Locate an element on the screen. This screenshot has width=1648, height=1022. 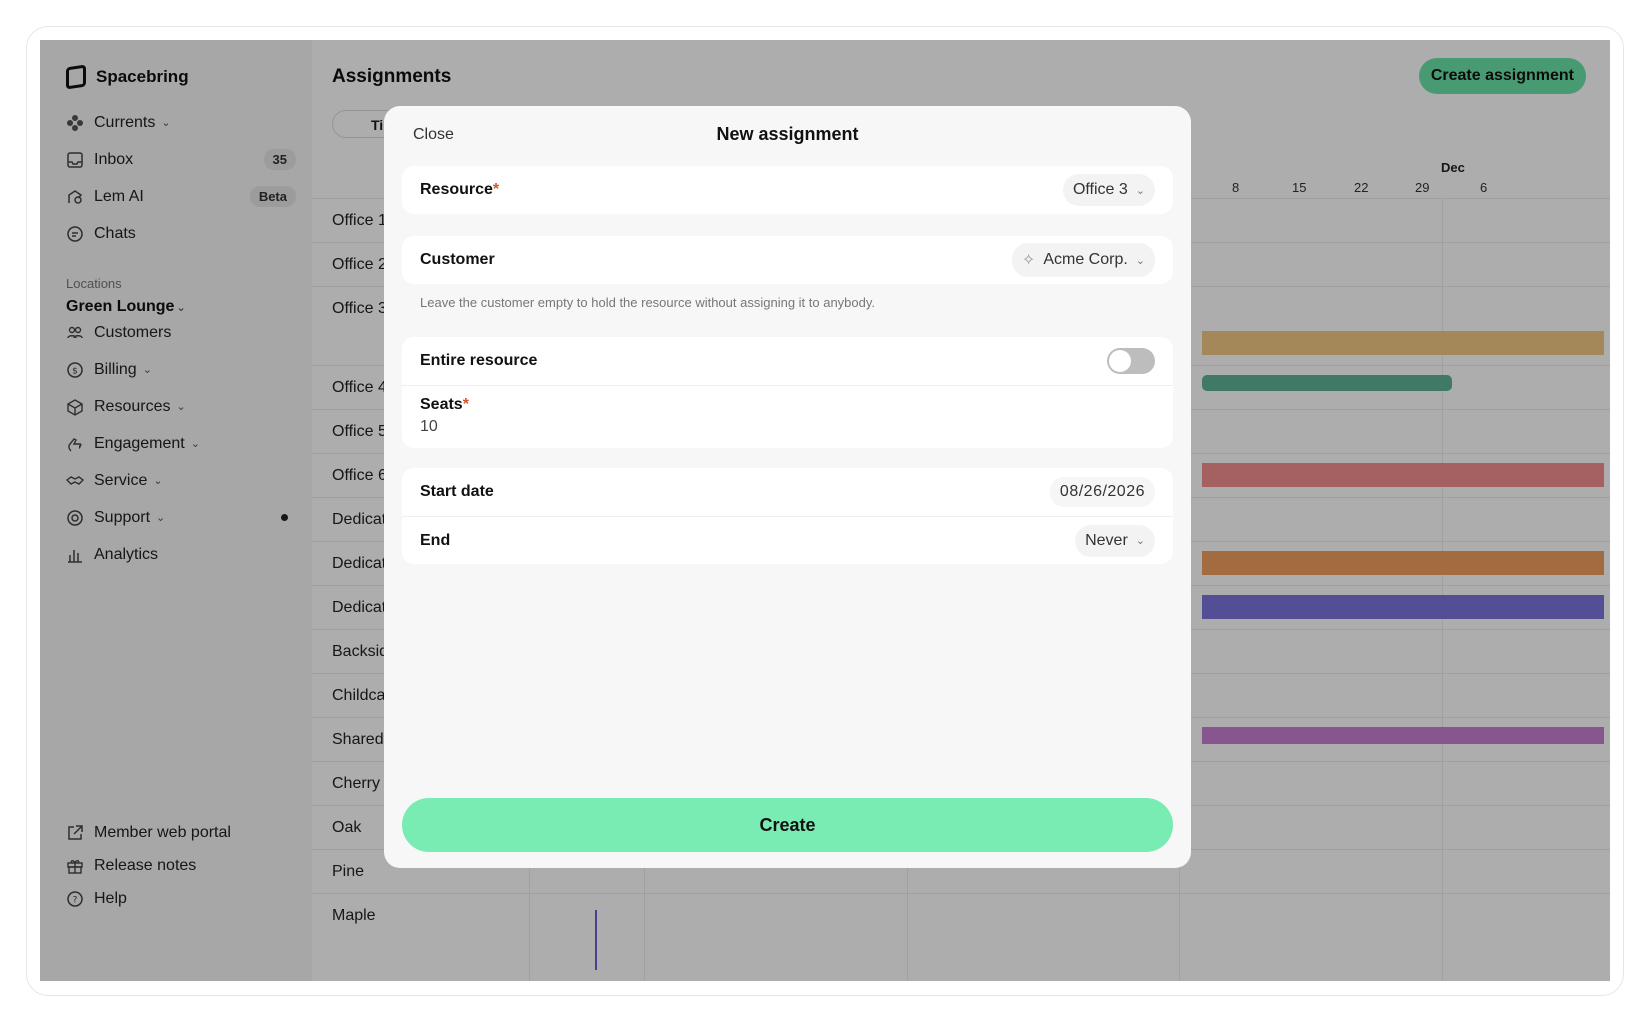
end-label: End is located at coordinates (435, 540).